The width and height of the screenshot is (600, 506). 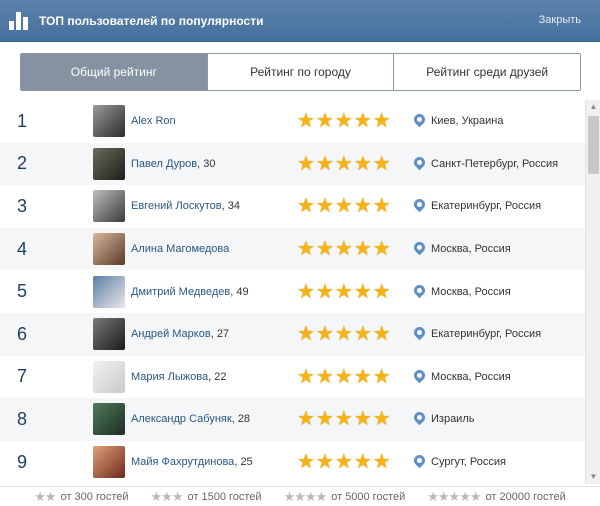 What do you see at coordinates (292, 377) in the screenshot?
I see `user-row: 7 Мария Лыжова, 22 ★ ★ ★ ★ ★ Москва, Россия` at bounding box center [292, 377].